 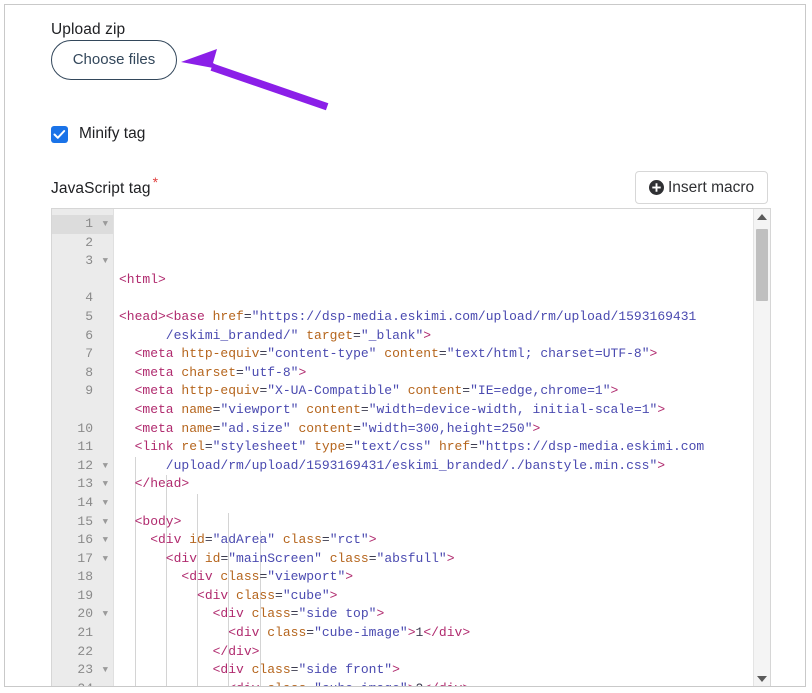 What do you see at coordinates (548, 354) in the screenshot?
I see `code-token-str: "text/html; charset=UTF-8"` at bounding box center [548, 354].